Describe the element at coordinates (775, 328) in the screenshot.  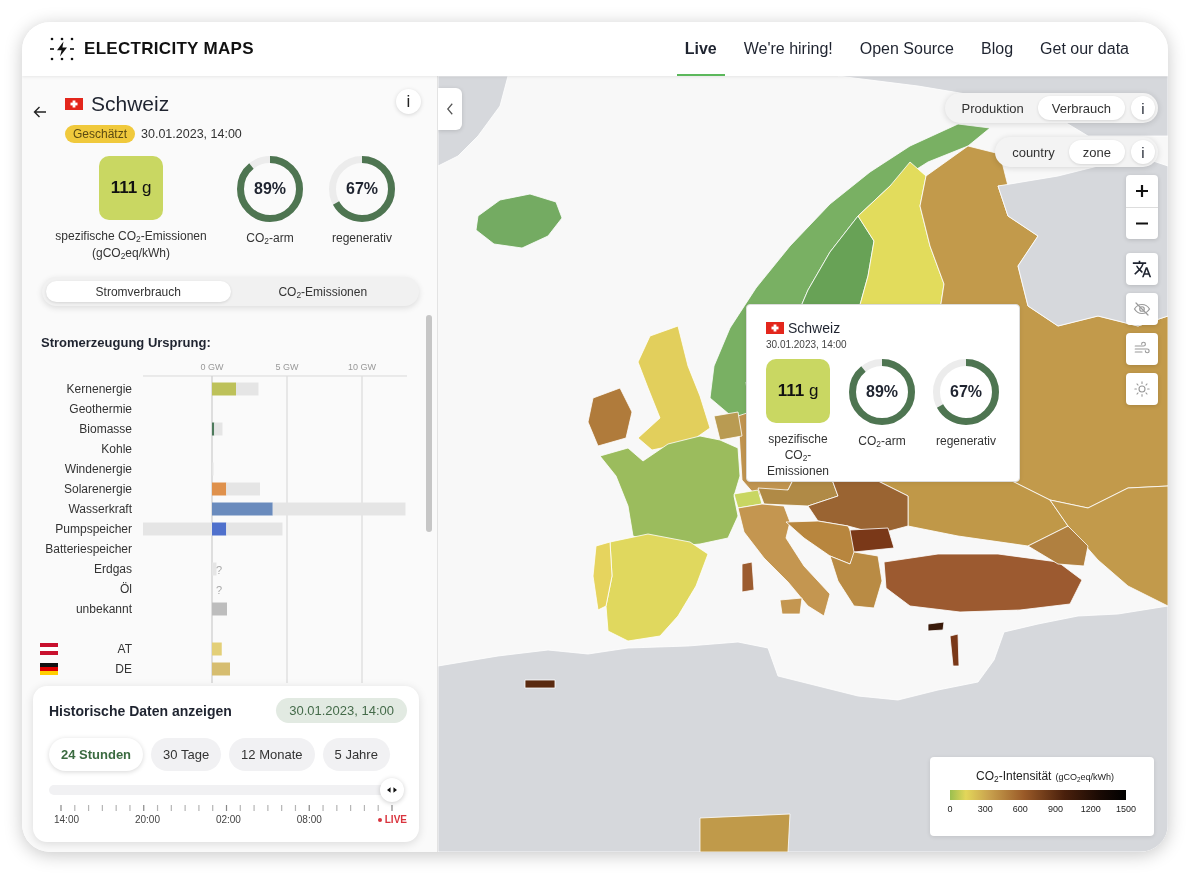
I see `swiss-flag-icon` at that location.